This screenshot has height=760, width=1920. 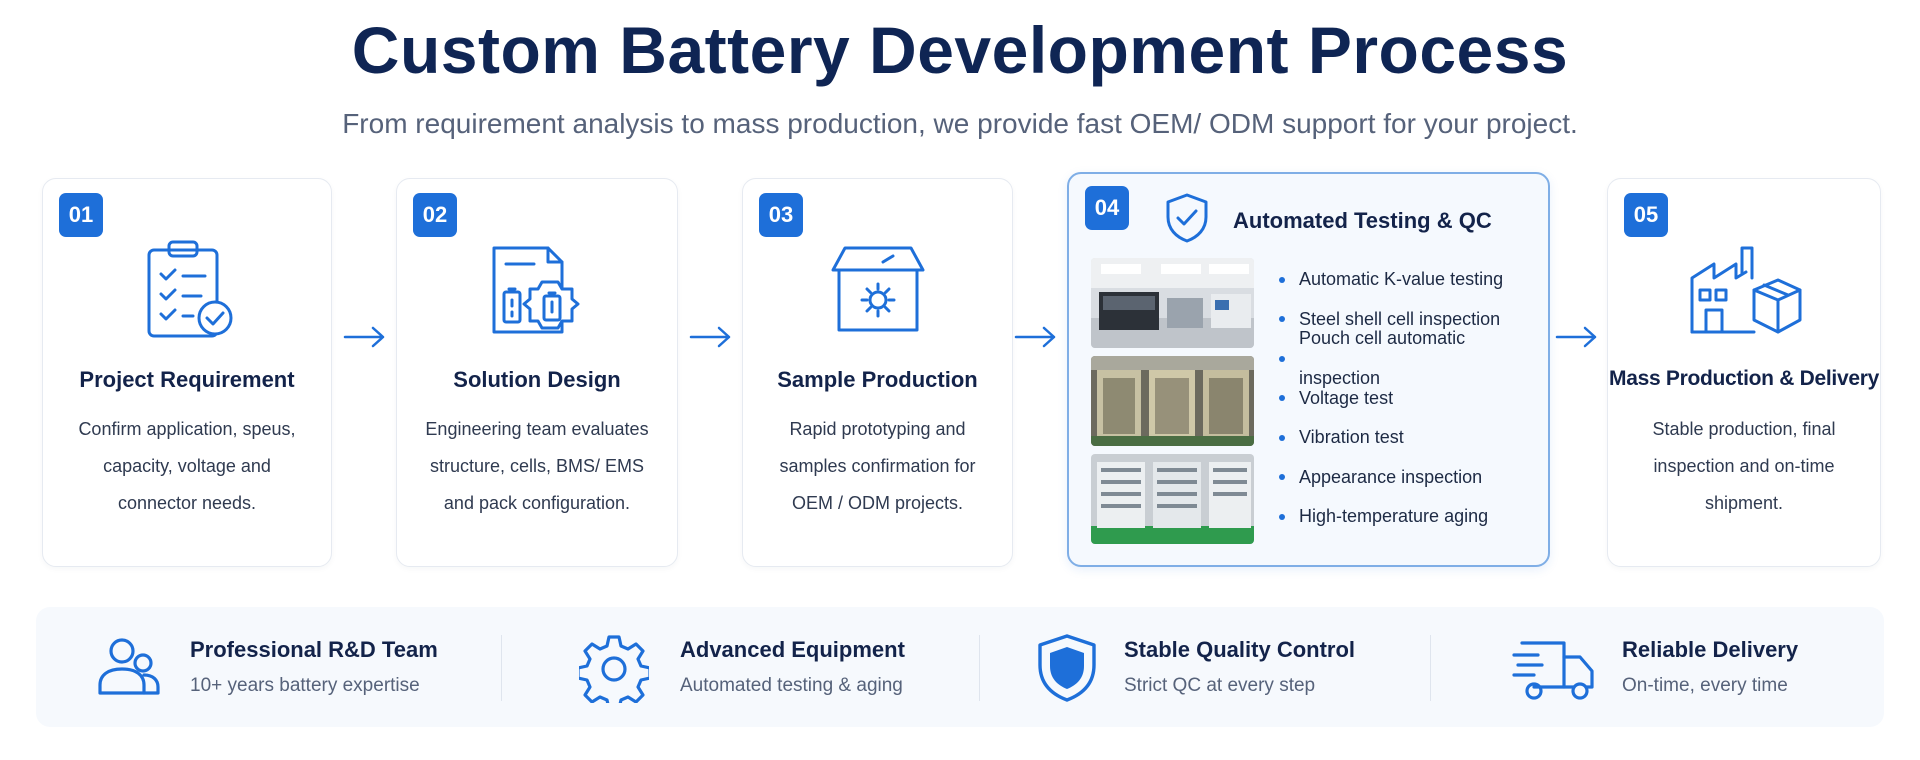 I want to click on gear-icon, so click(x=614, y=669).